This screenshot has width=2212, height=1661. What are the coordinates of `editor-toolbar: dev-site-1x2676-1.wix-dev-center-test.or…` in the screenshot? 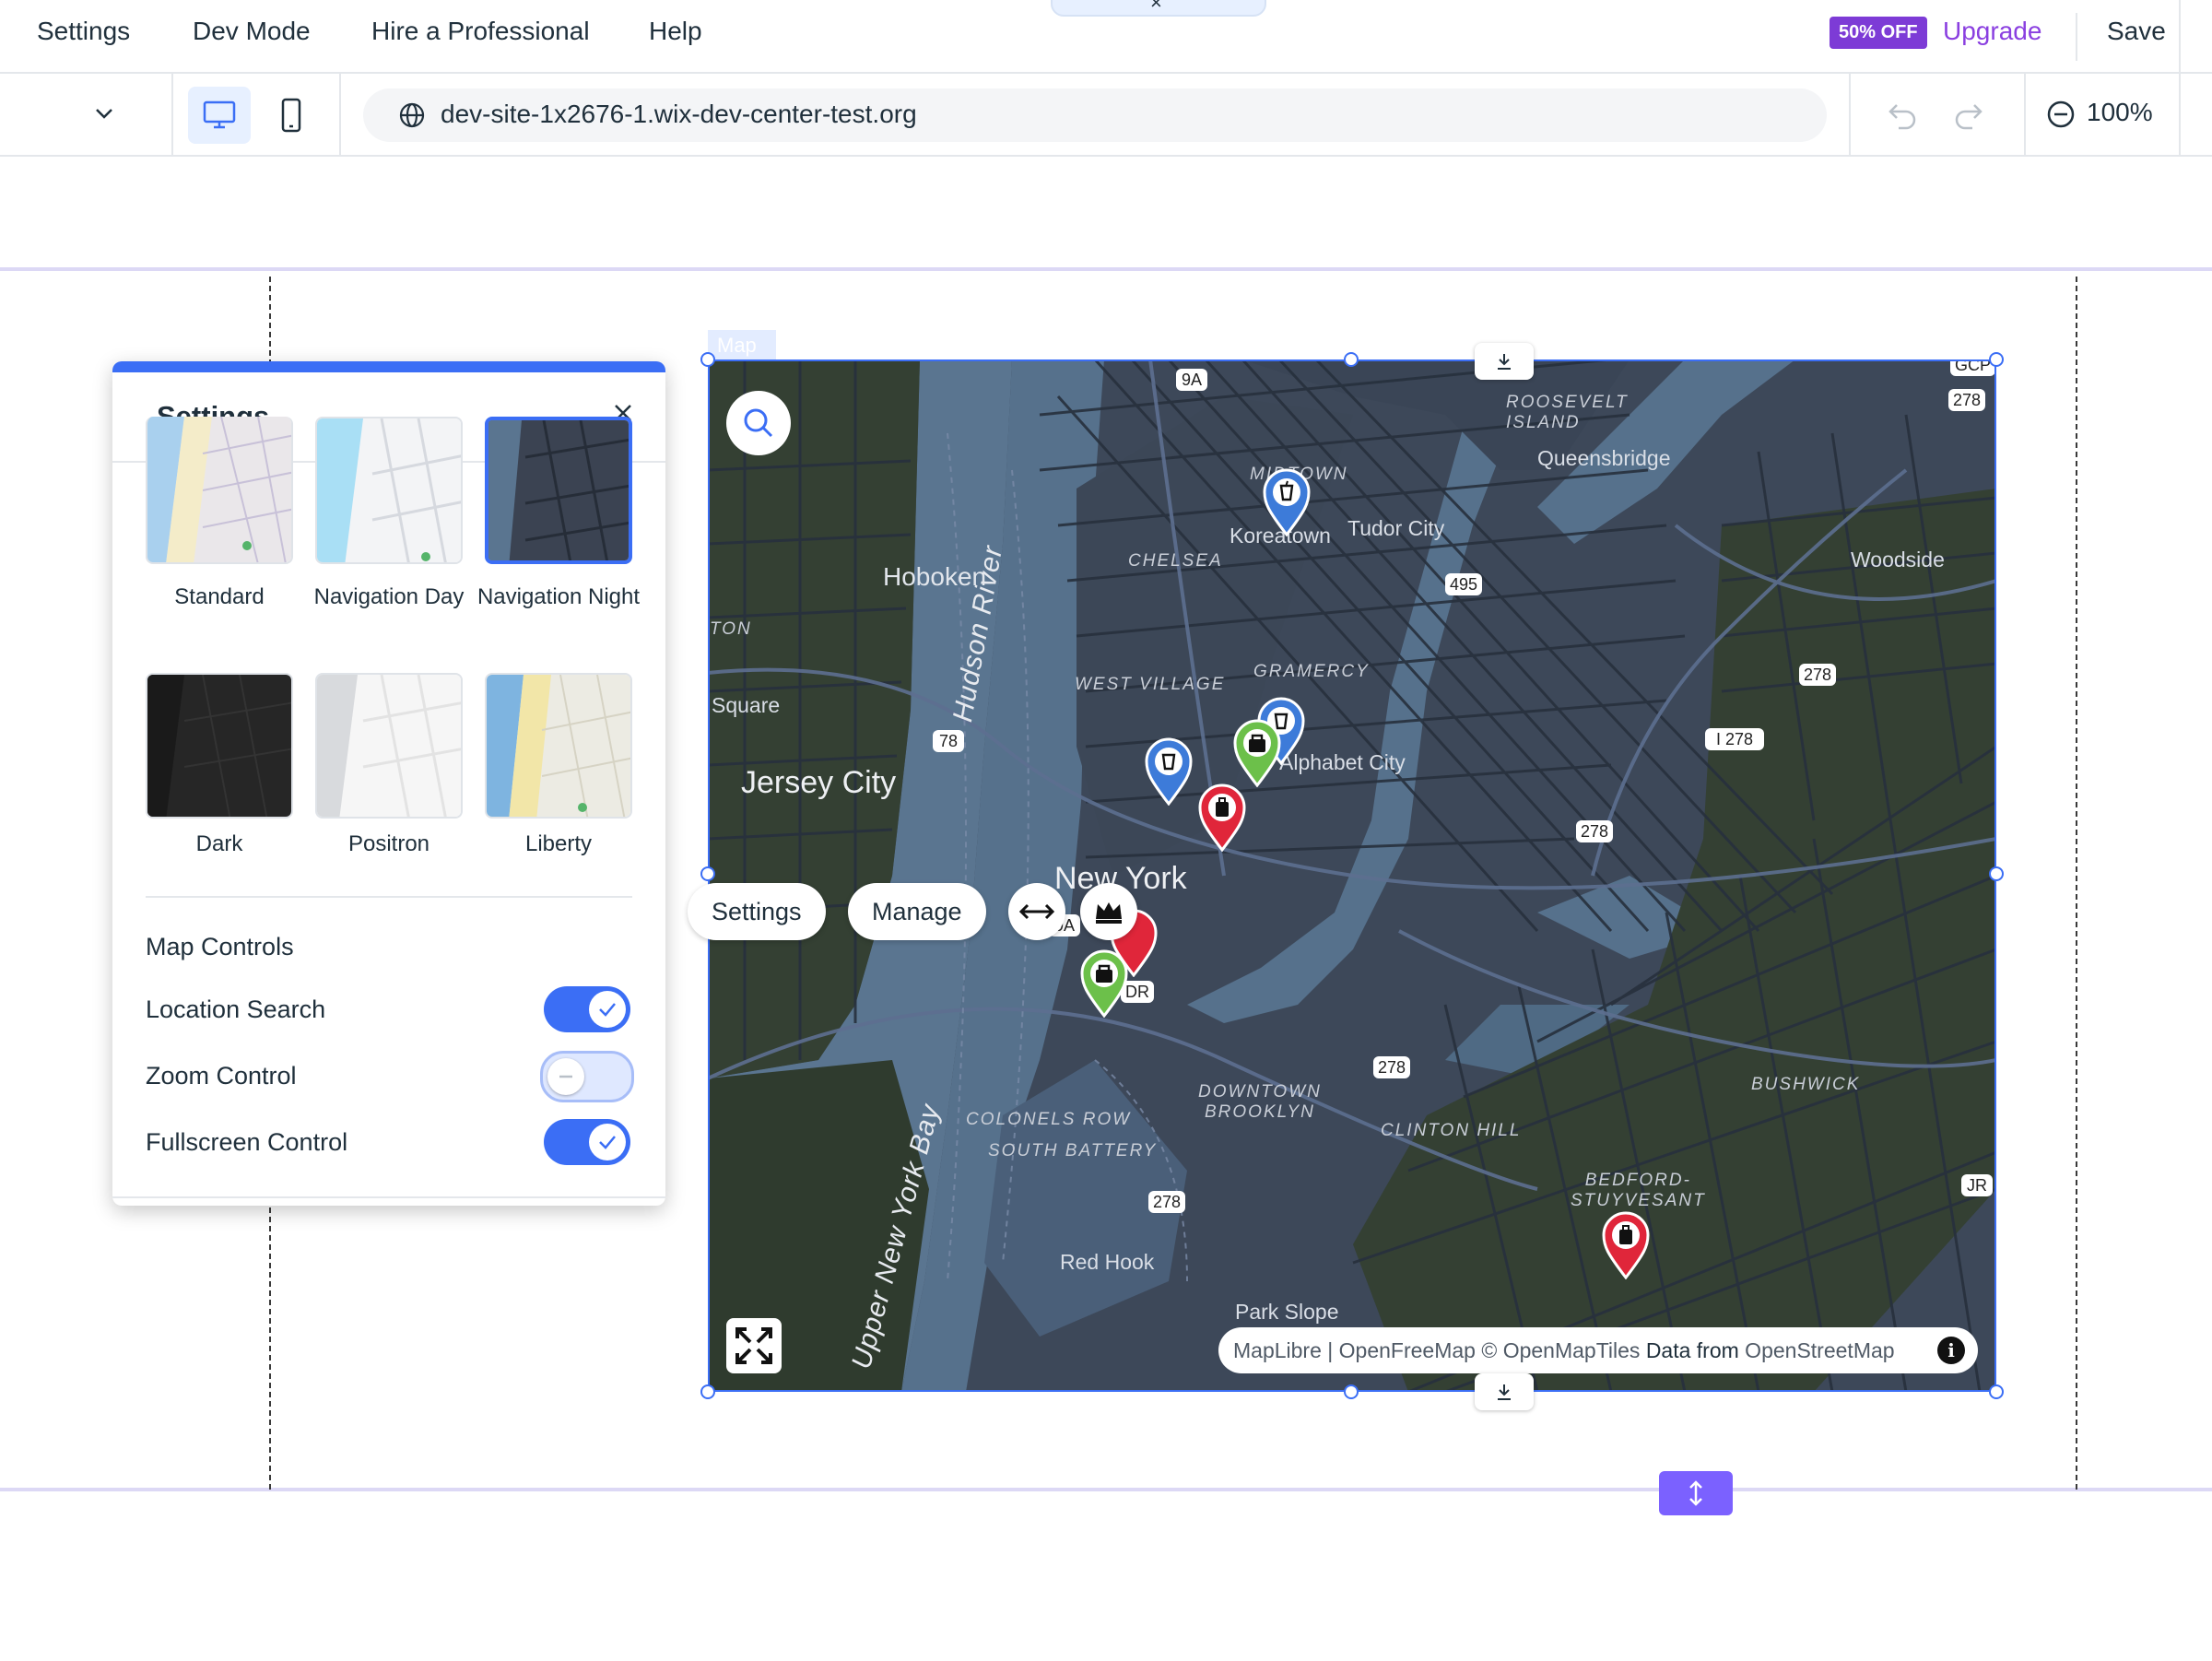 It's located at (1106, 115).